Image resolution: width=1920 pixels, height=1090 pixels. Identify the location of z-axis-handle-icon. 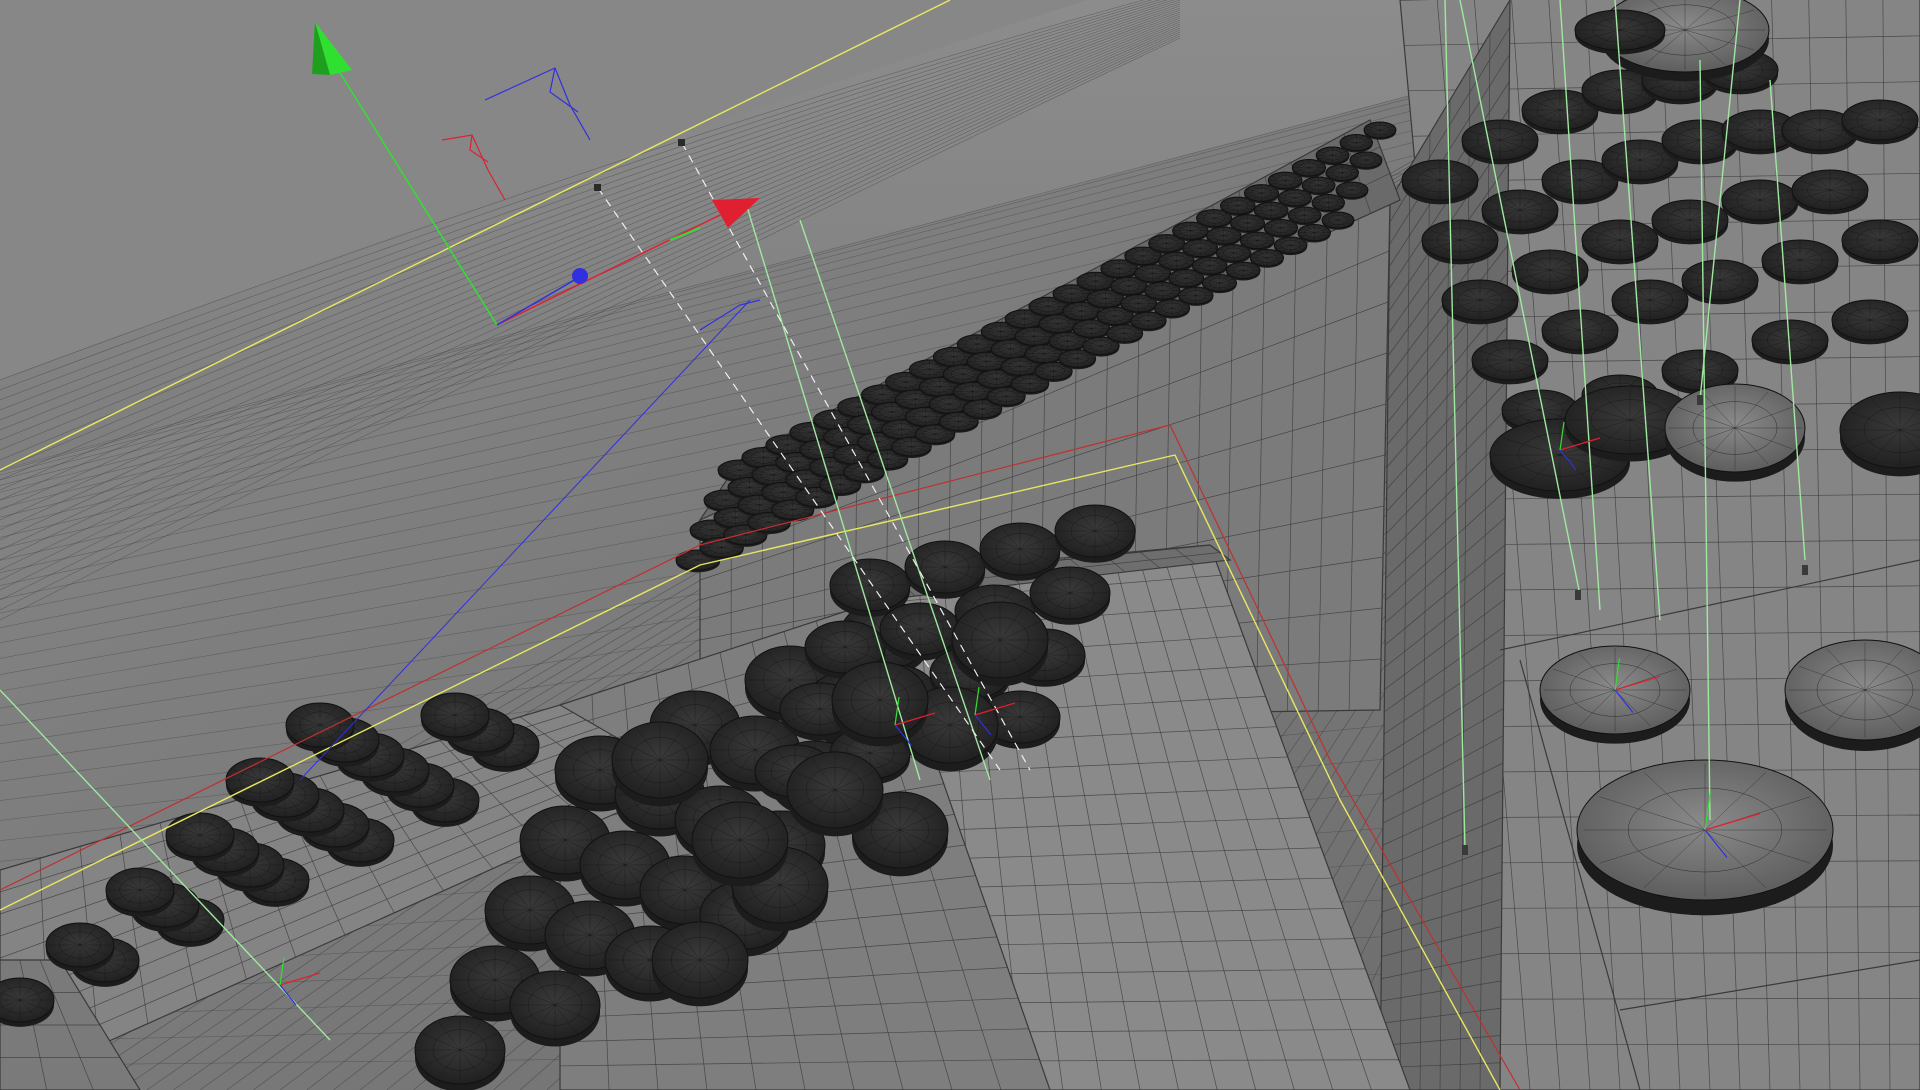
(580, 276).